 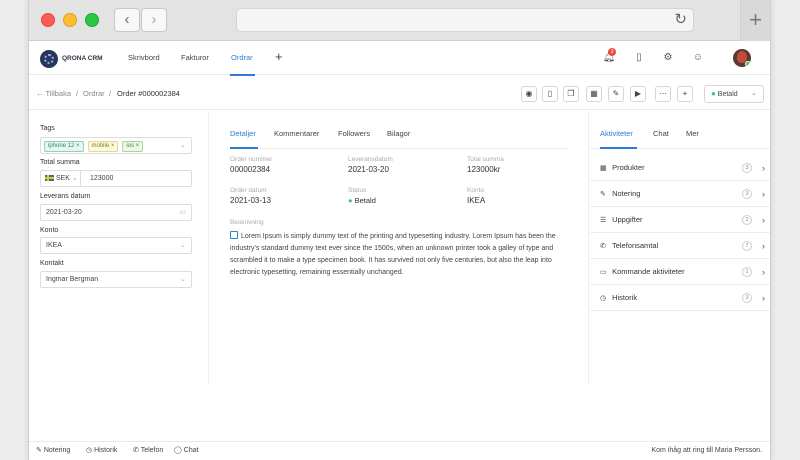 What do you see at coordinates (52, 263) in the screenshot?
I see `contact-label: Kontakt` at bounding box center [52, 263].